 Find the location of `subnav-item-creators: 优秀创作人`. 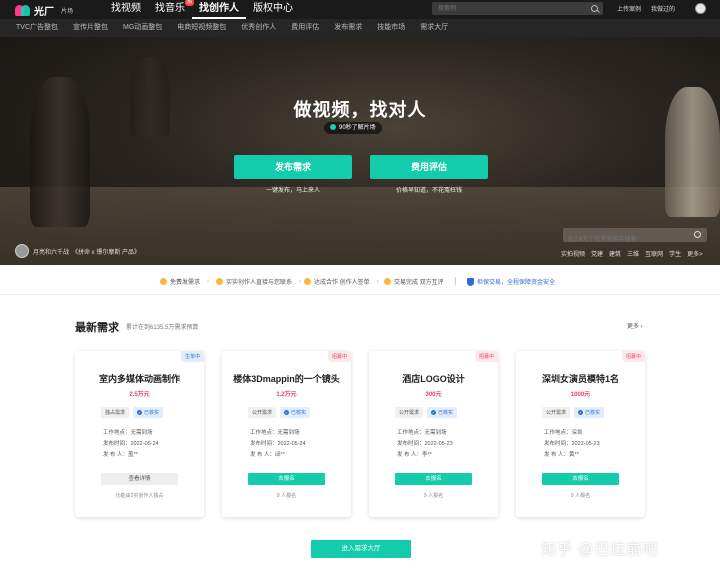

subnav-item-creators: 优秀创作人 is located at coordinates (258, 28).